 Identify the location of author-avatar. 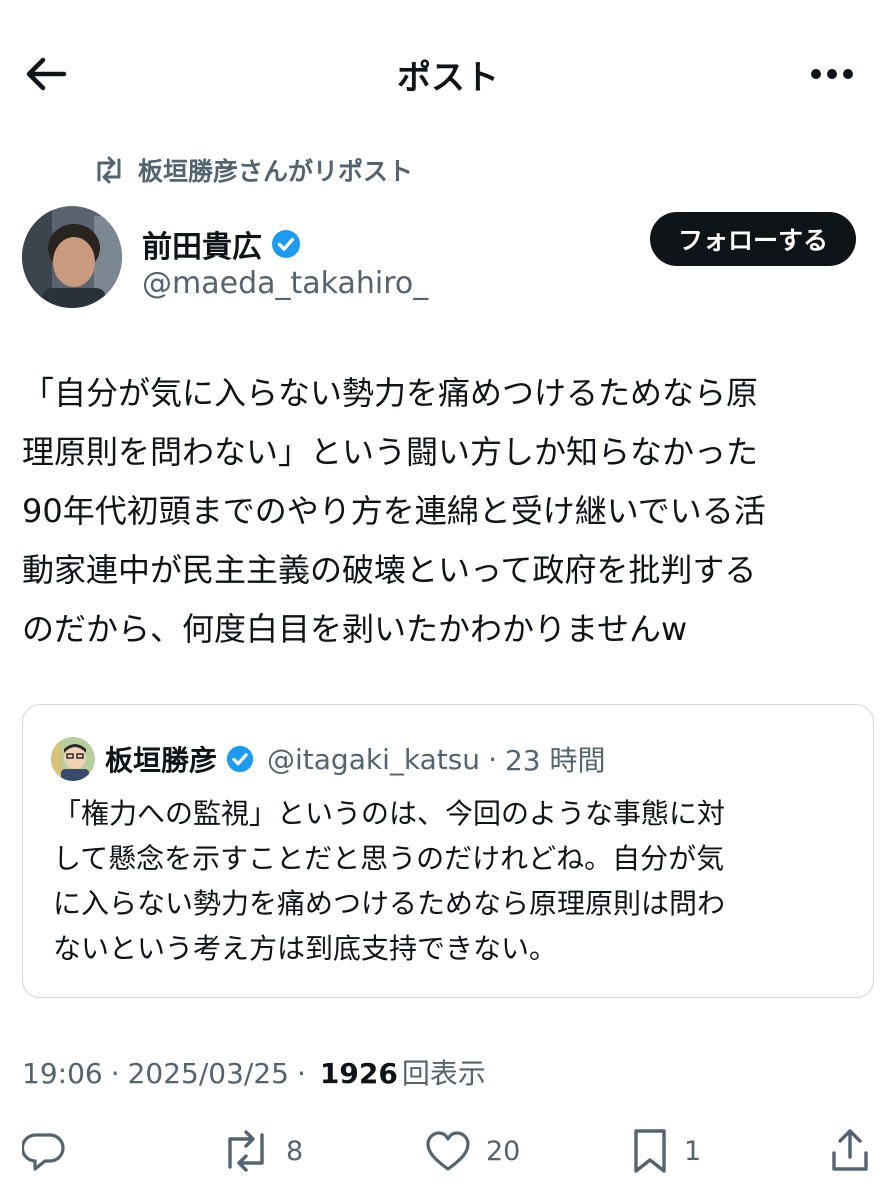
(72, 257).